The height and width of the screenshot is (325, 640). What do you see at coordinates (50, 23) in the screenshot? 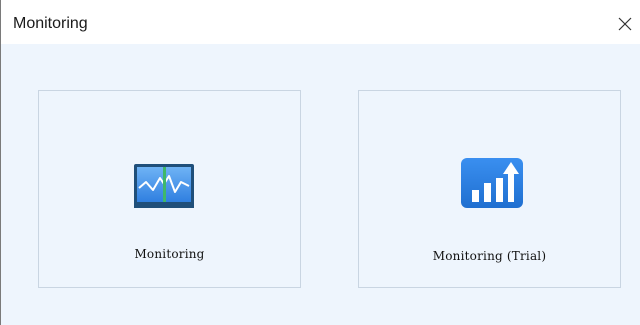
I see `window-title: Monitoring` at bounding box center [50, 23].